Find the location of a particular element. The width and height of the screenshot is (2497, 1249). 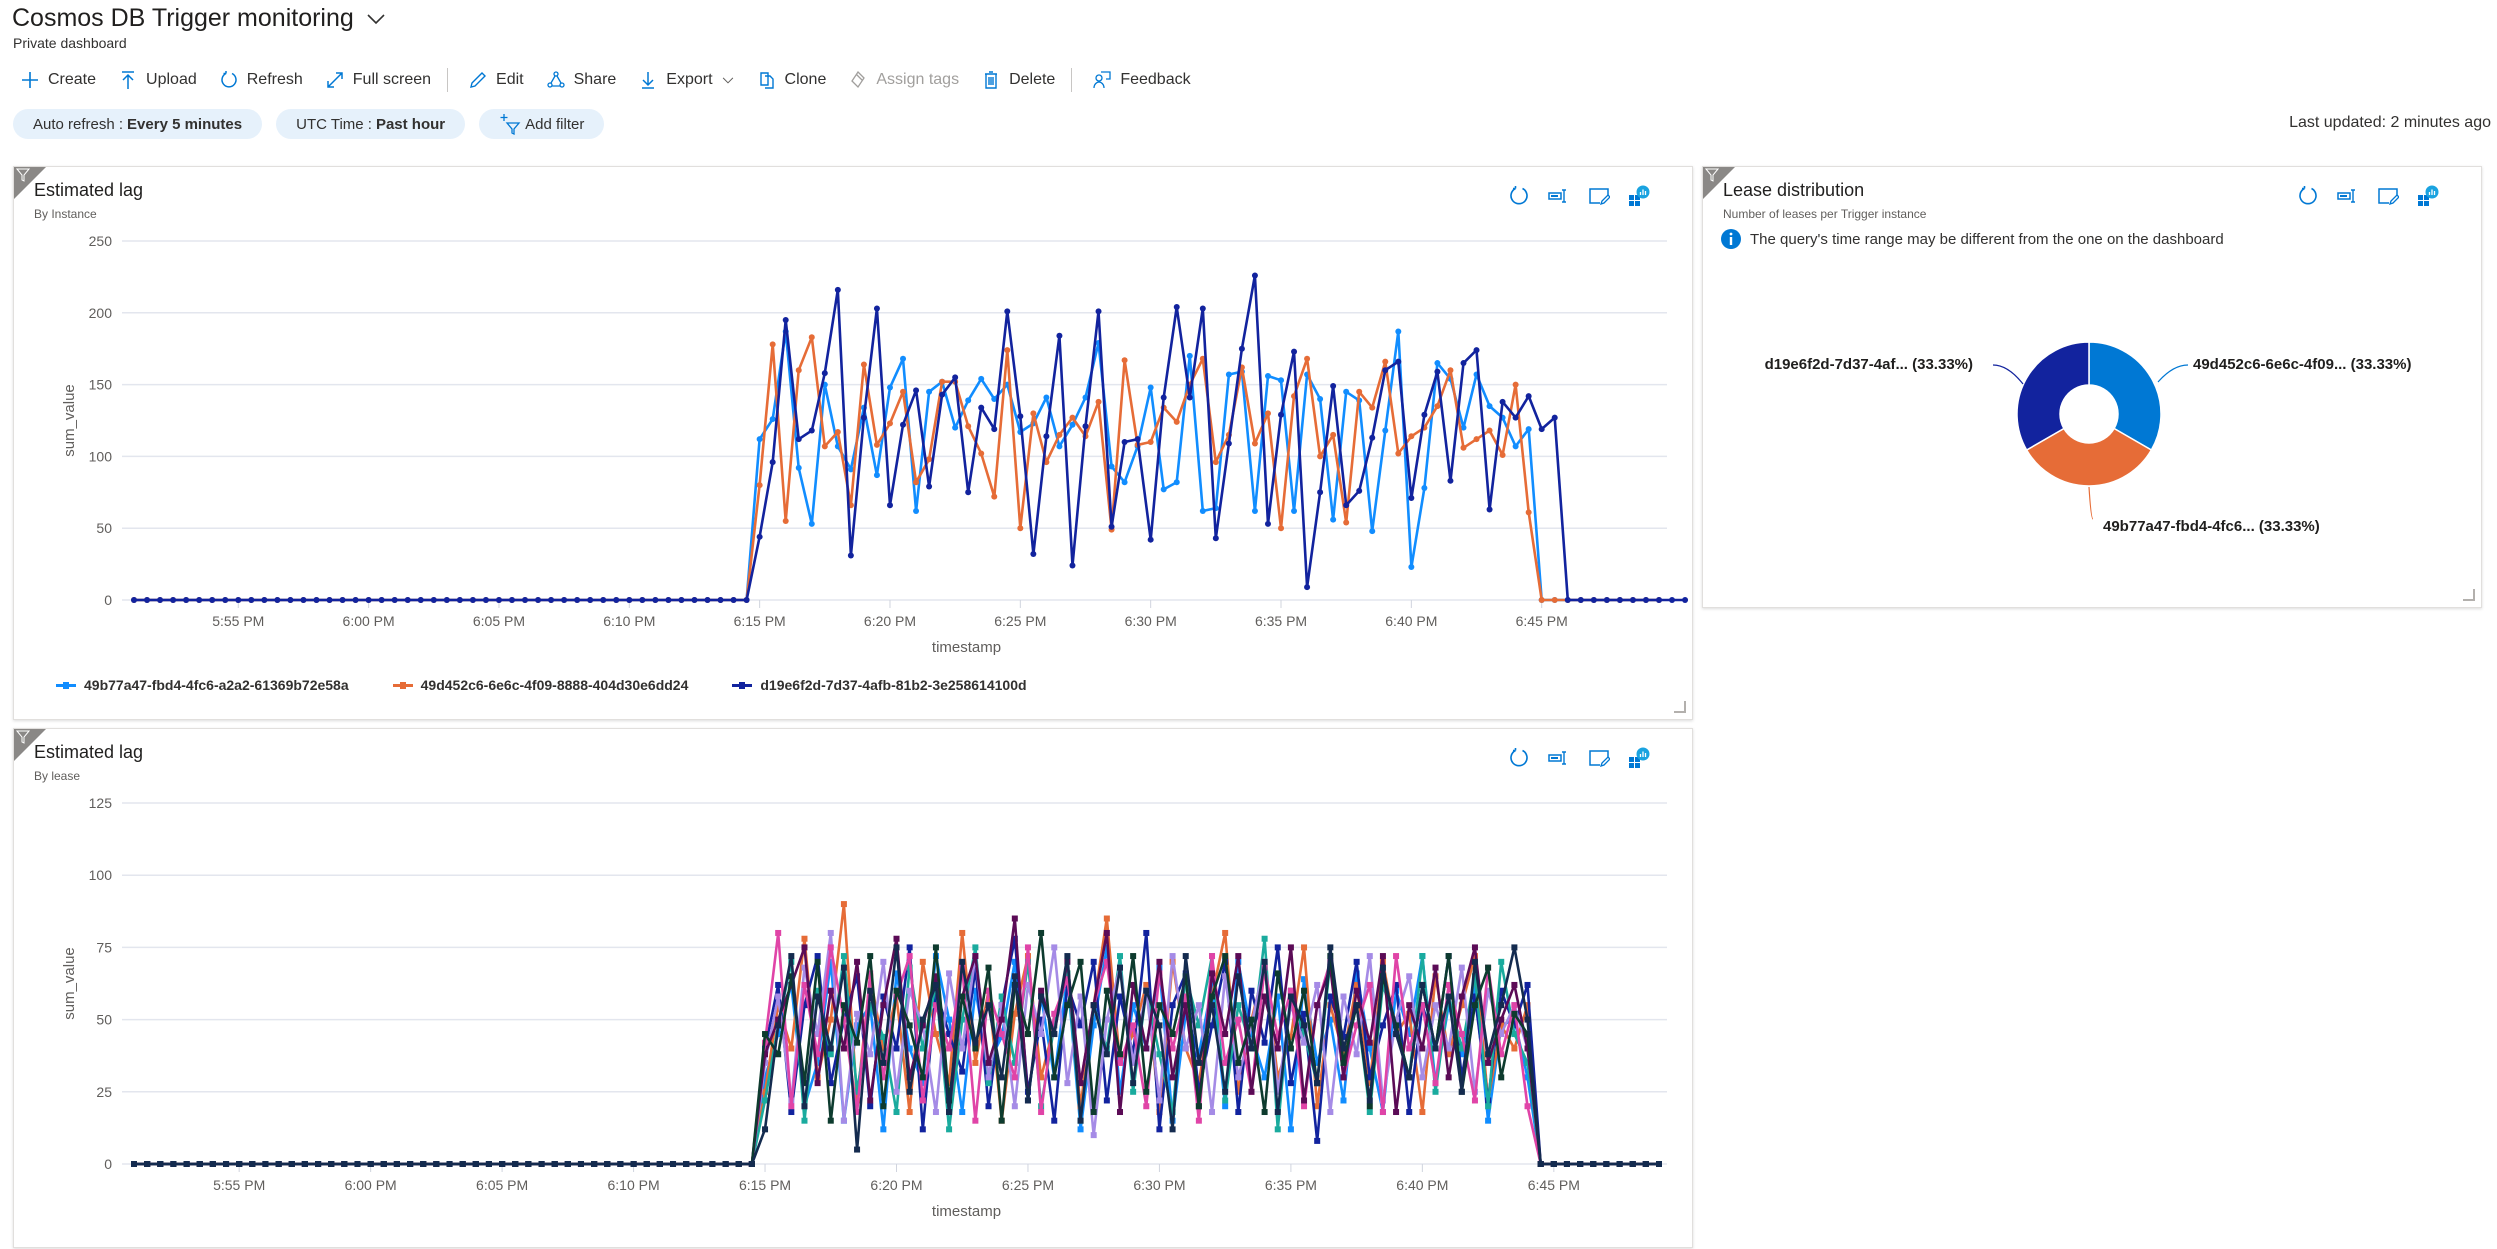

donut-slice is located at coordinates (2125, 396).